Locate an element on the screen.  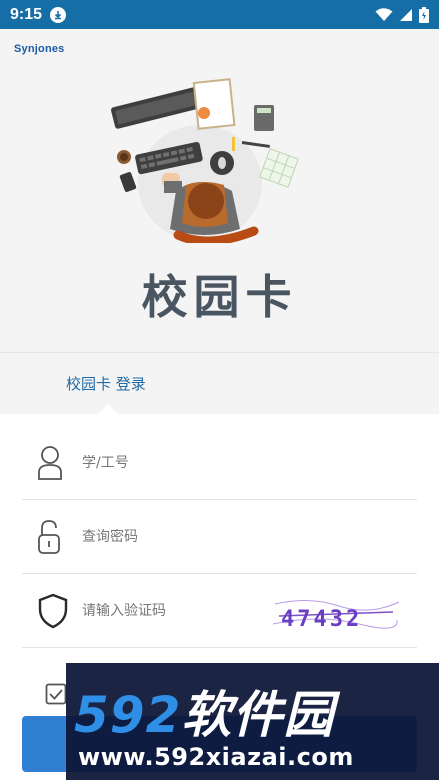
watermark-overlay: 592软件园 www.592xiazai.com is located at coordinates (252, 721).